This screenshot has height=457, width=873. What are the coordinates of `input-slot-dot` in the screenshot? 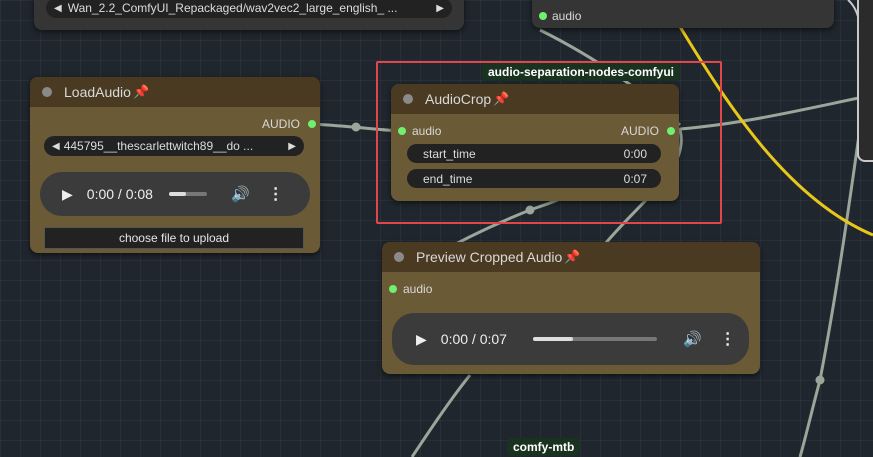 It's located at (393, 289).